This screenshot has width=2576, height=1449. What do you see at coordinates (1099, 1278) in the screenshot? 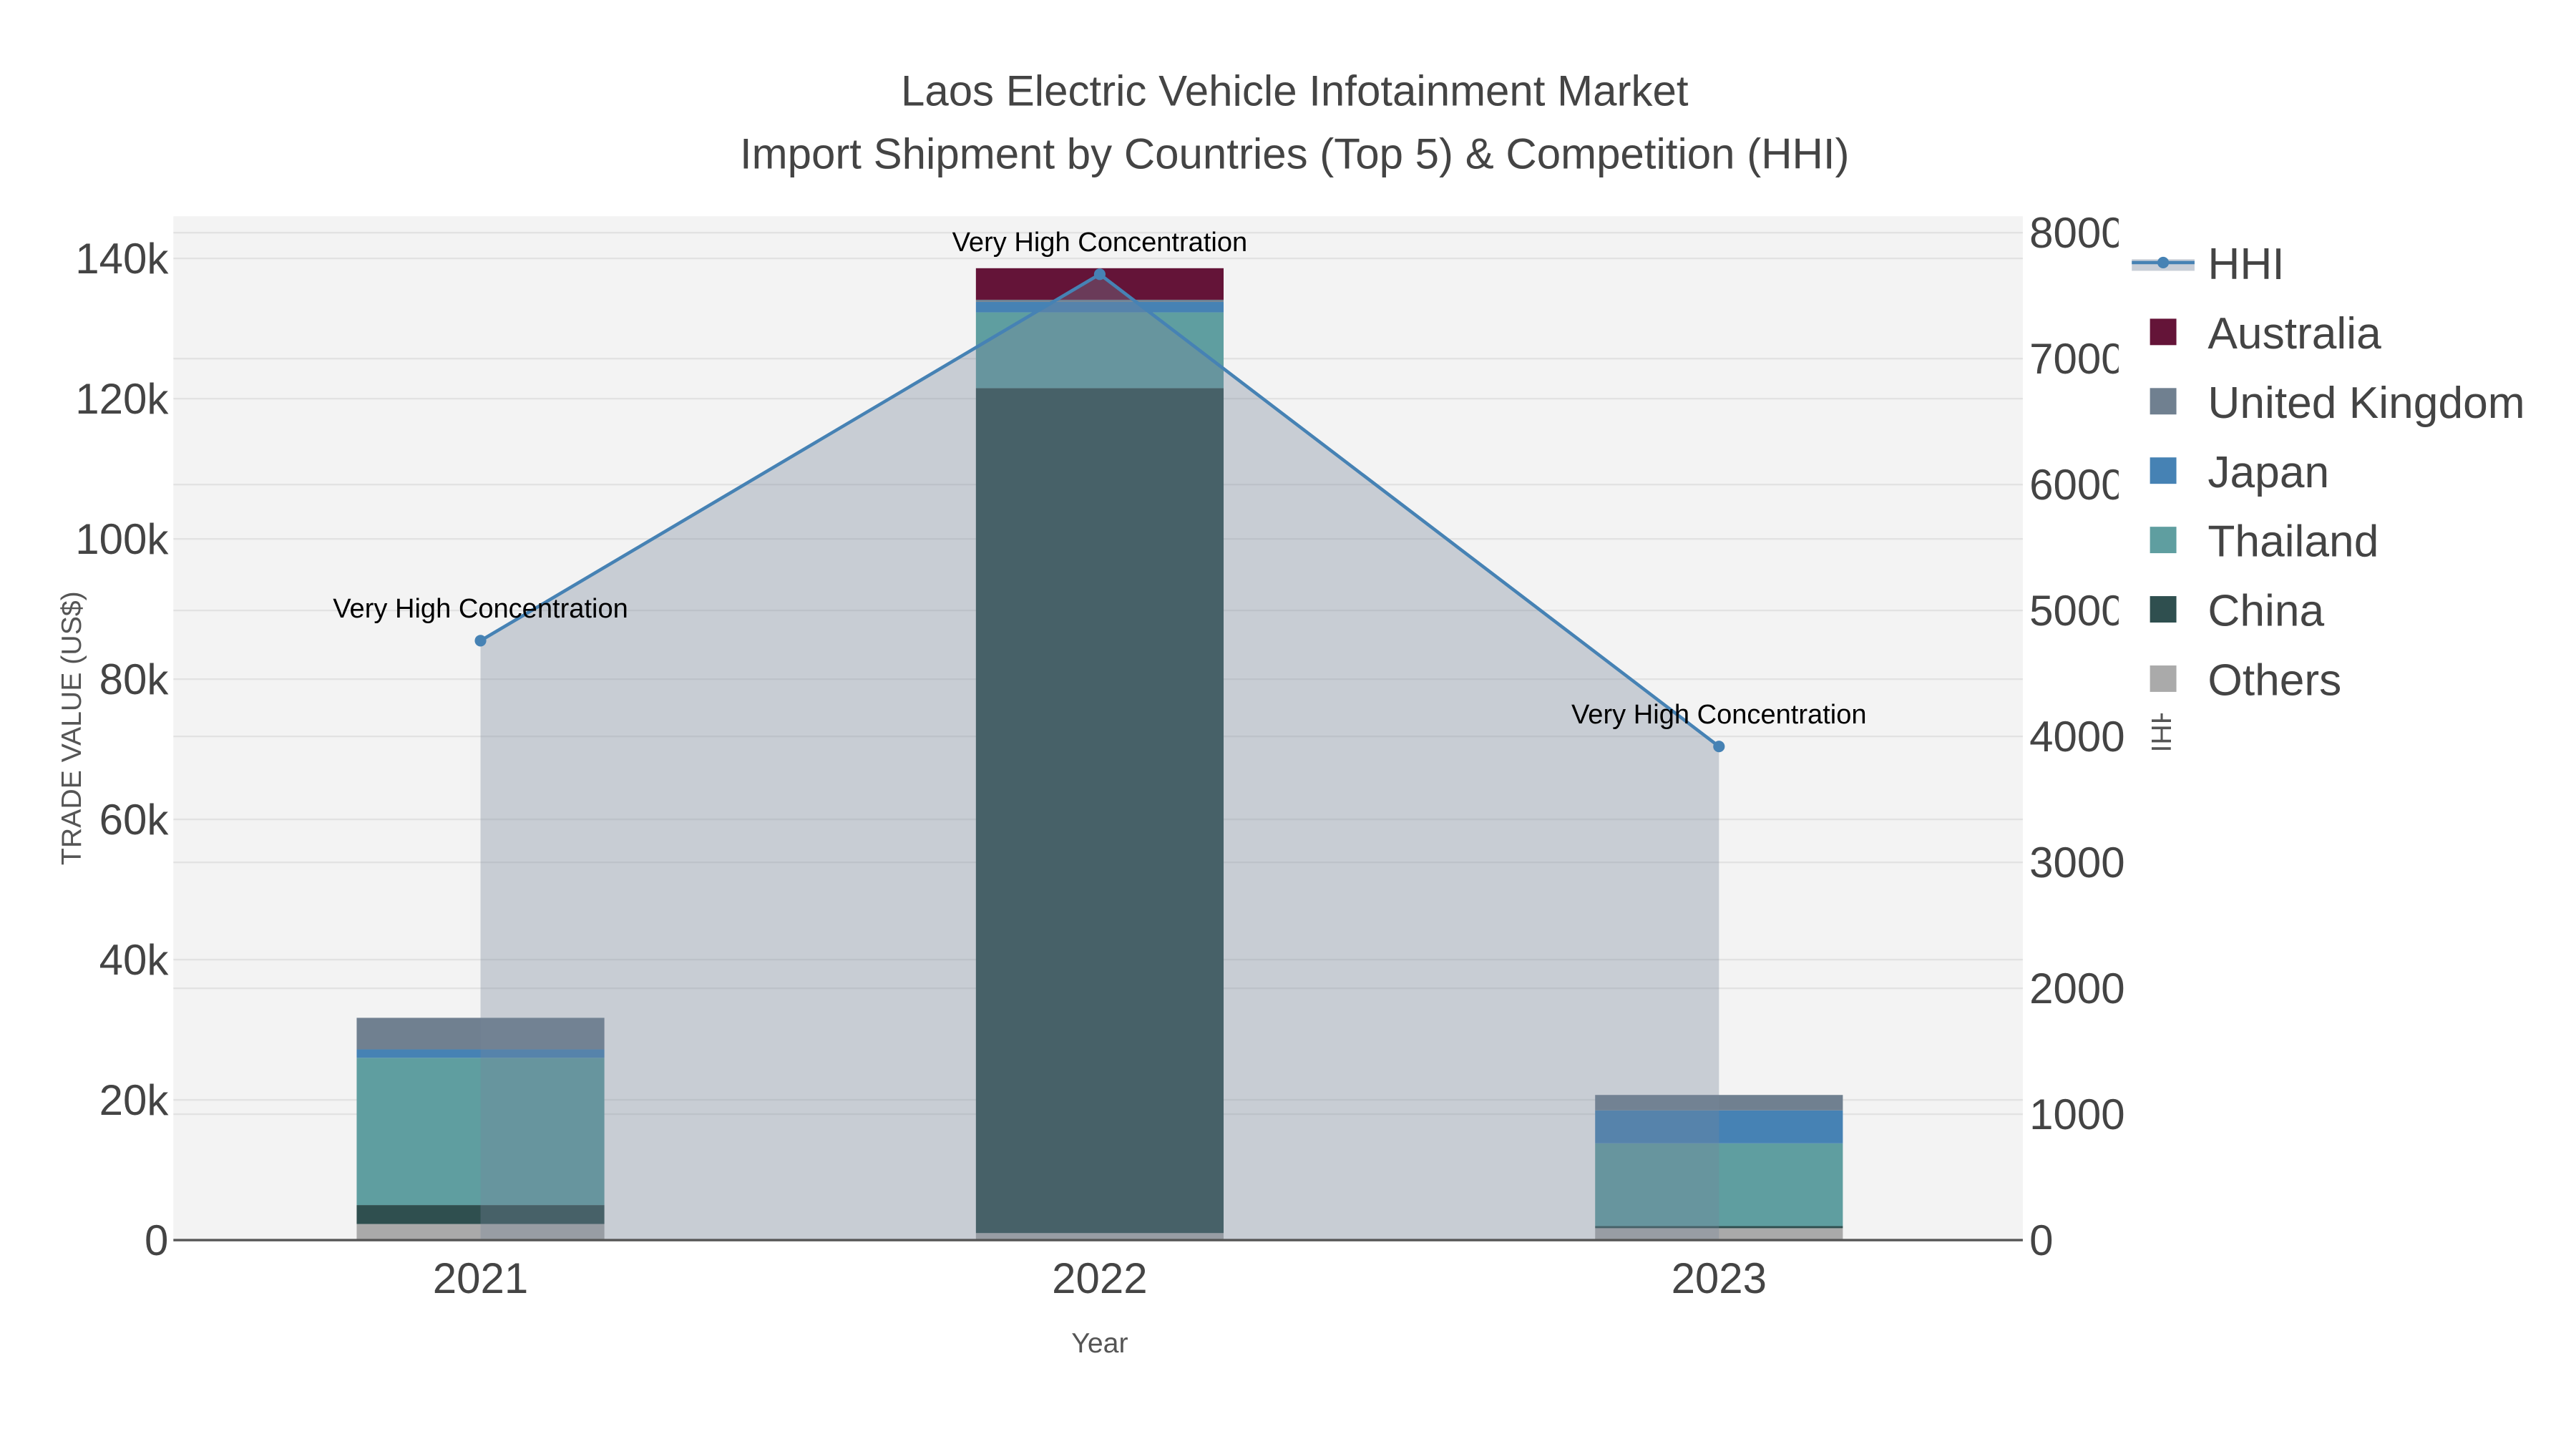
I see `x-tick-label: 2022` at bounding box center [1099, 1278].